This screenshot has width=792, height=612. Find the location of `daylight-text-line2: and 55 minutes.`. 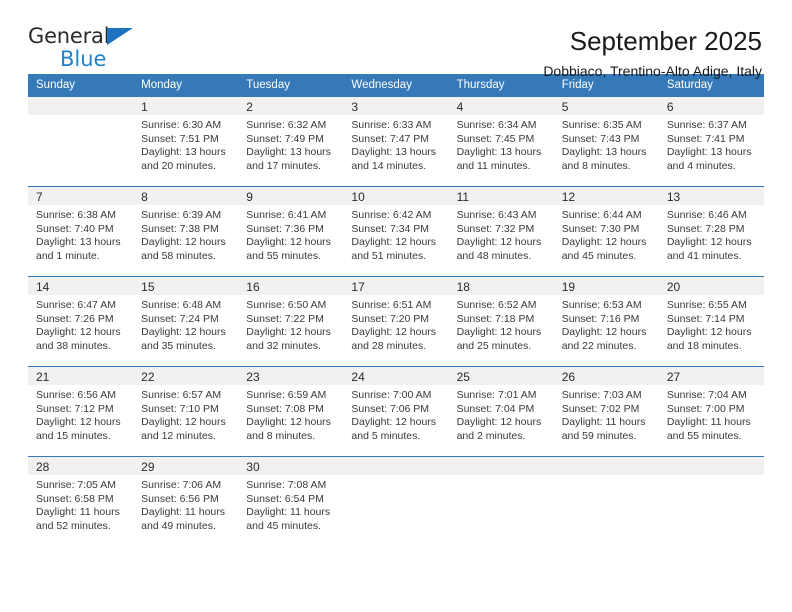

daylight-text-line2: and 55 minutes. is located at coordinates (704, 435).